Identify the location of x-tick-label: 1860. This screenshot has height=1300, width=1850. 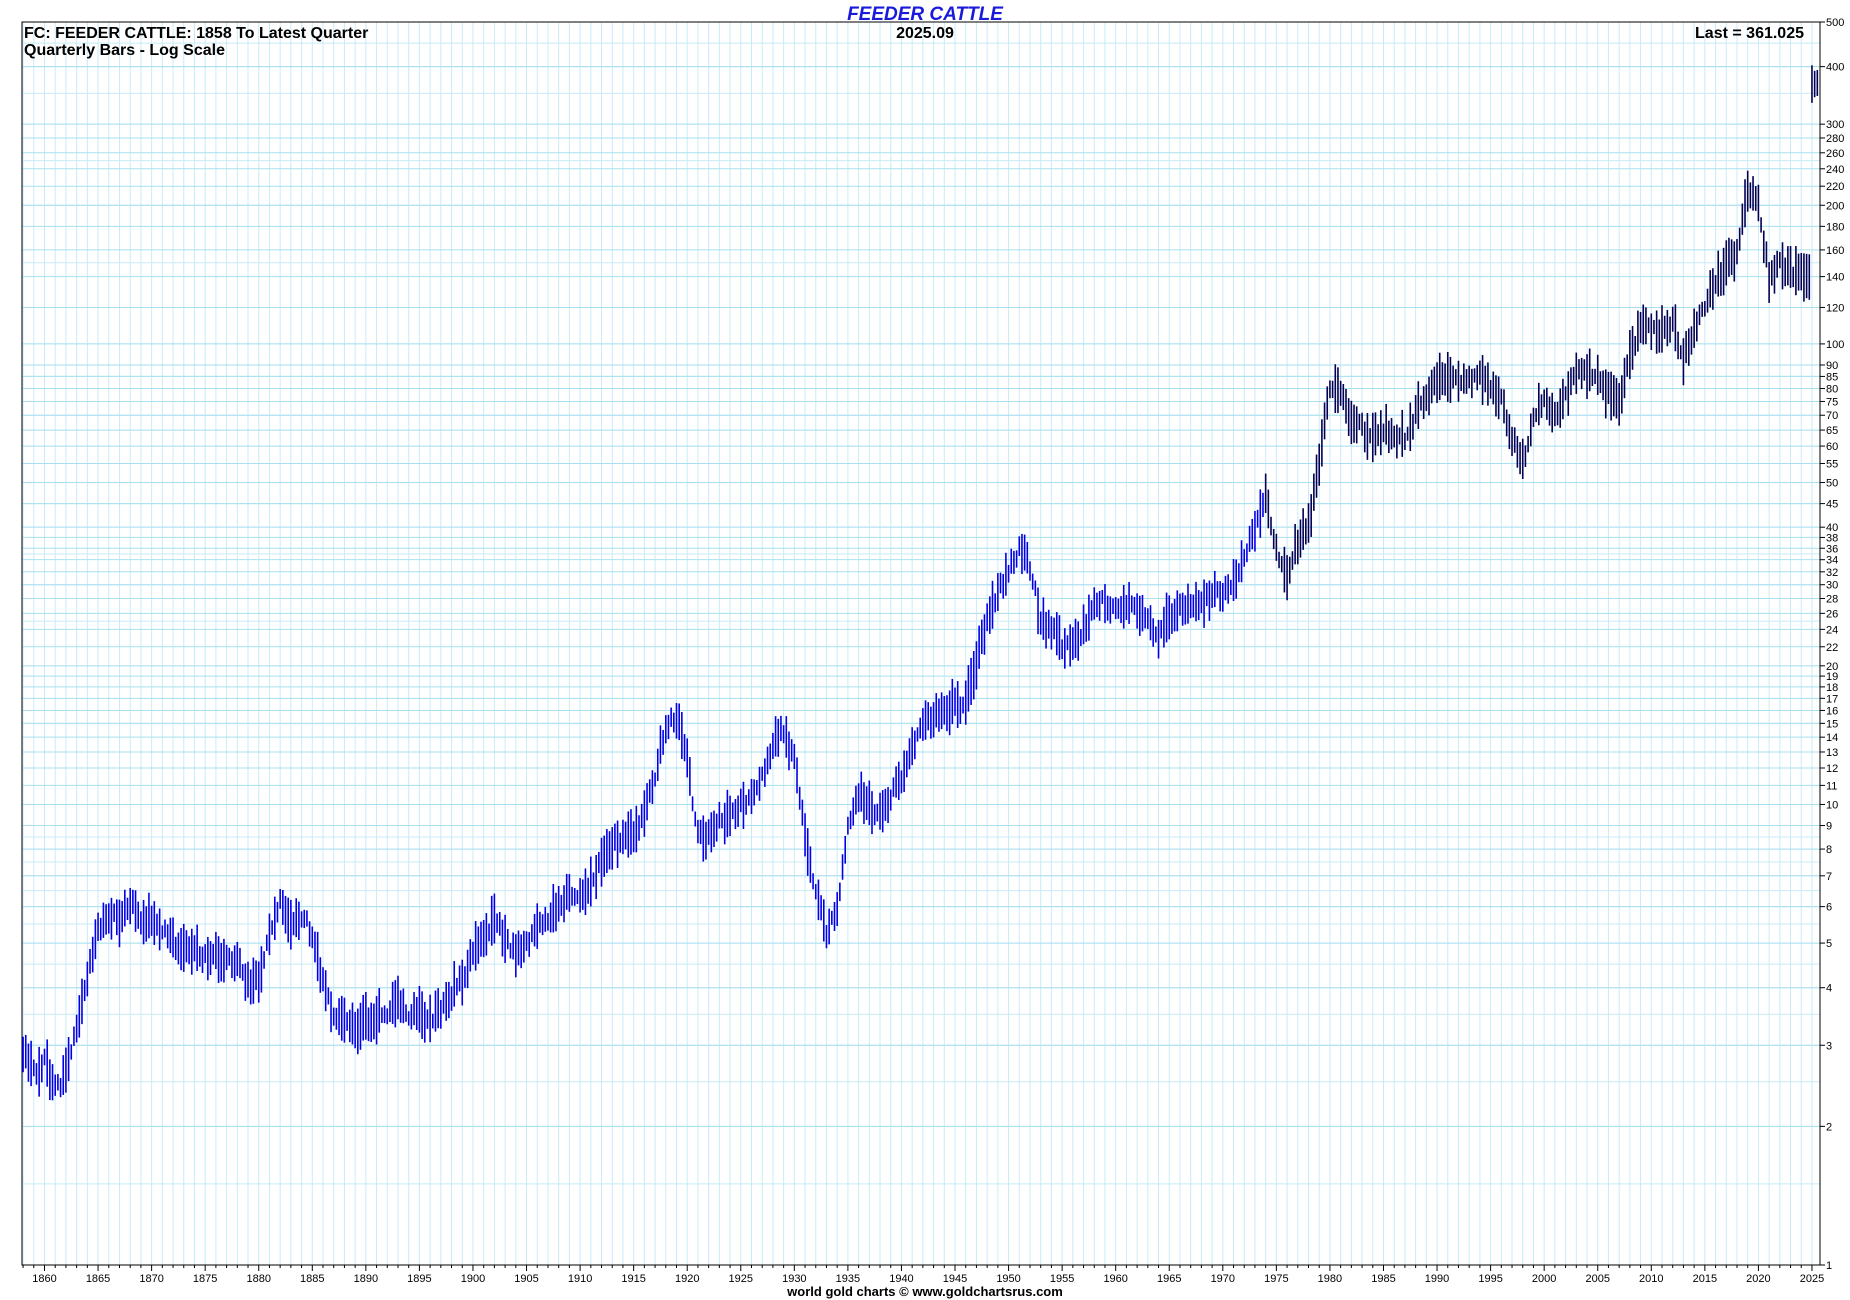
(44, 1279).